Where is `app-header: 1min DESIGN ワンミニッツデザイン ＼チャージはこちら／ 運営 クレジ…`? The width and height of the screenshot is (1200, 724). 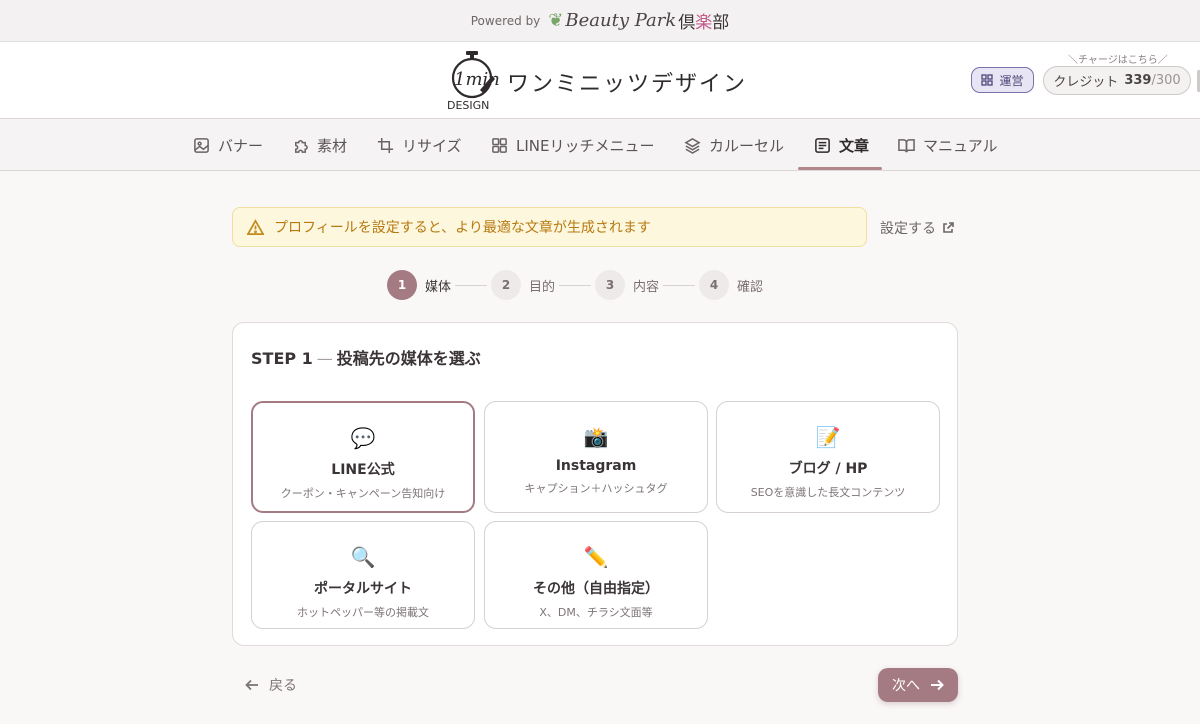
app-header: 1min DESIGN ワンミニッツデザイン ＼チャージはこちら／ 運営 クレジ… is located at coordinates (600, 80).